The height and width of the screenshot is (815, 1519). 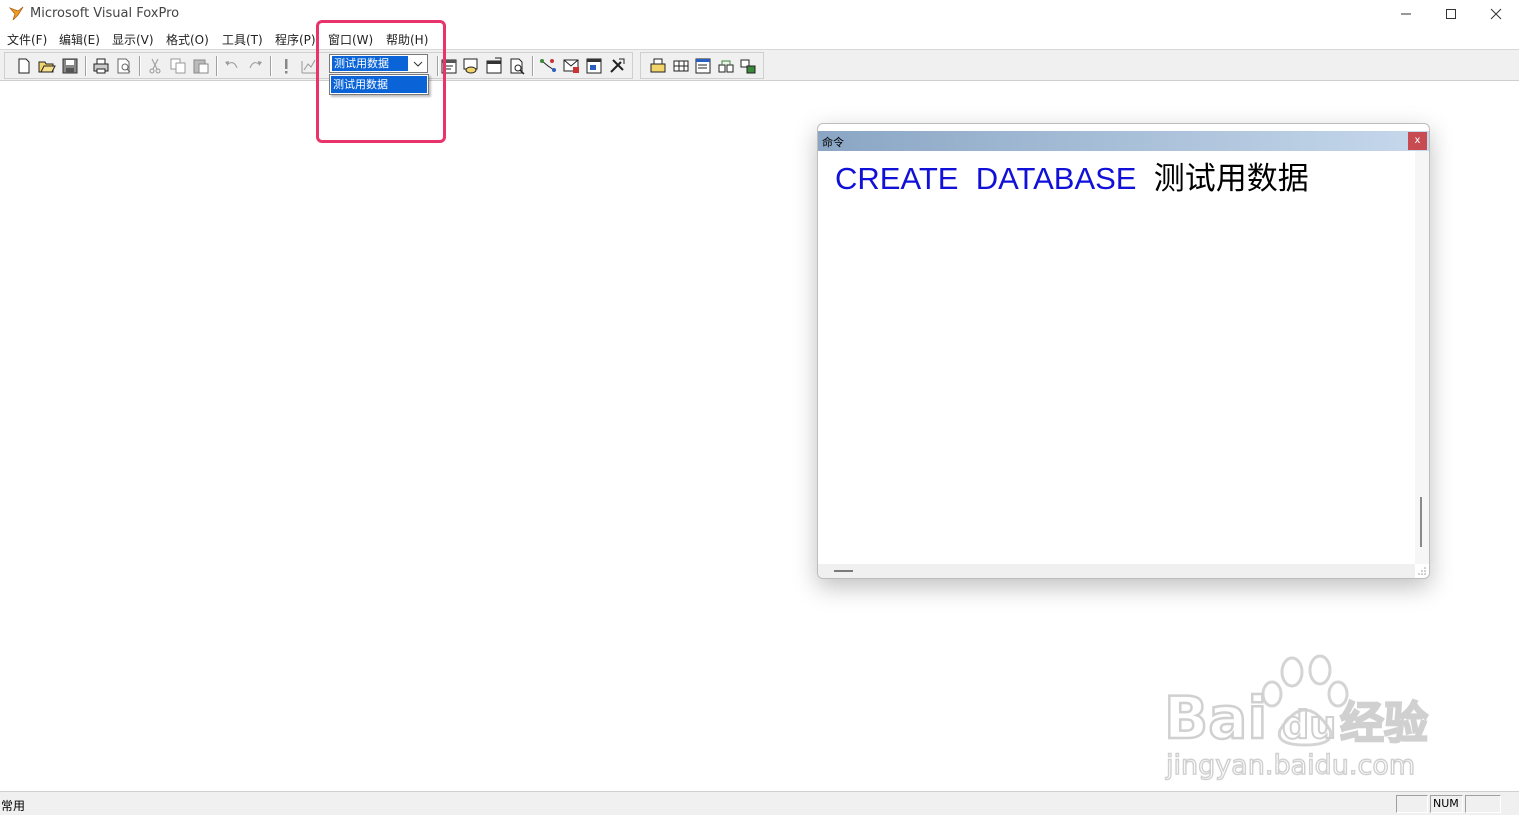 I want to click on builder-button, so click(x=617, y=66).